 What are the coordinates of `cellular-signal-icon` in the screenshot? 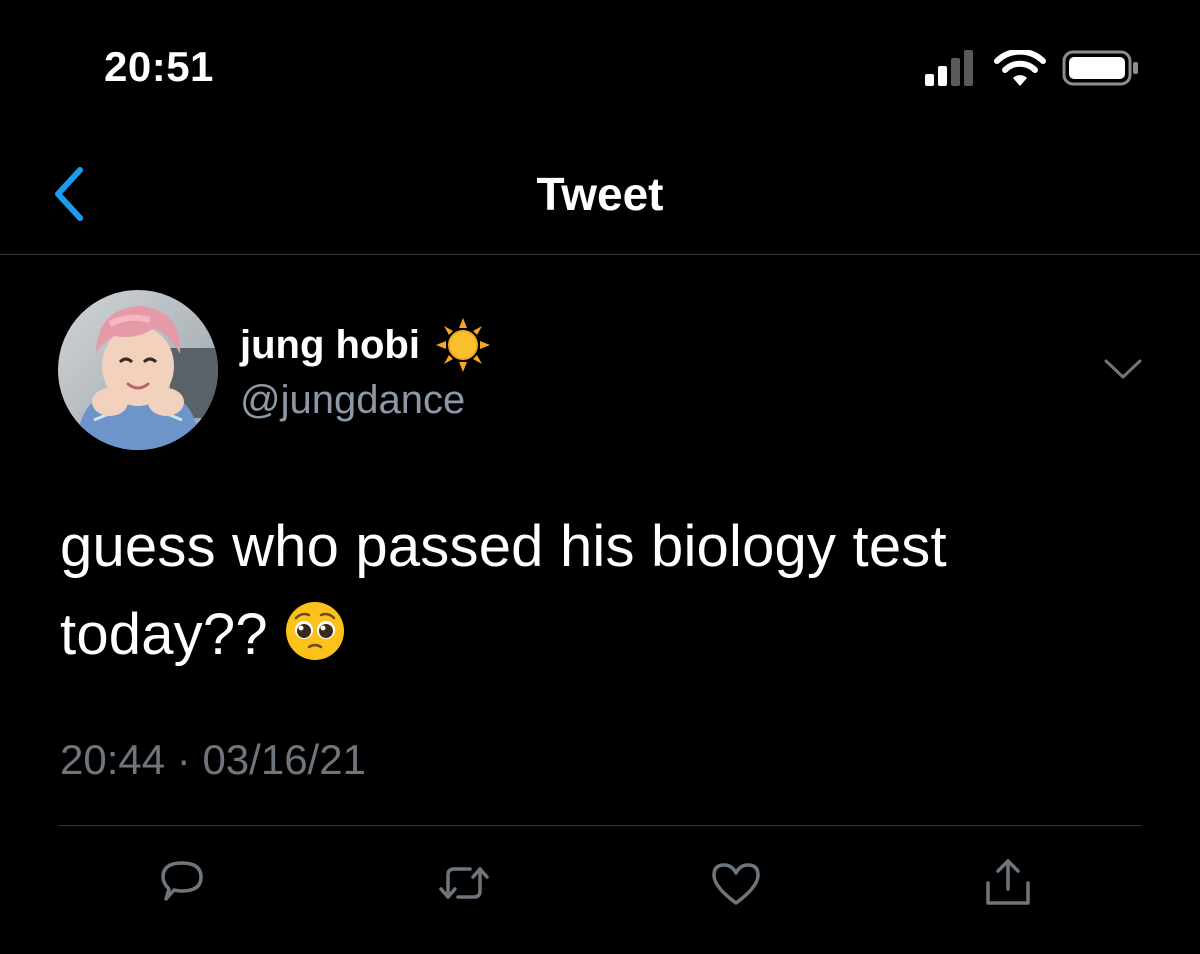 It's located at (949, 68).